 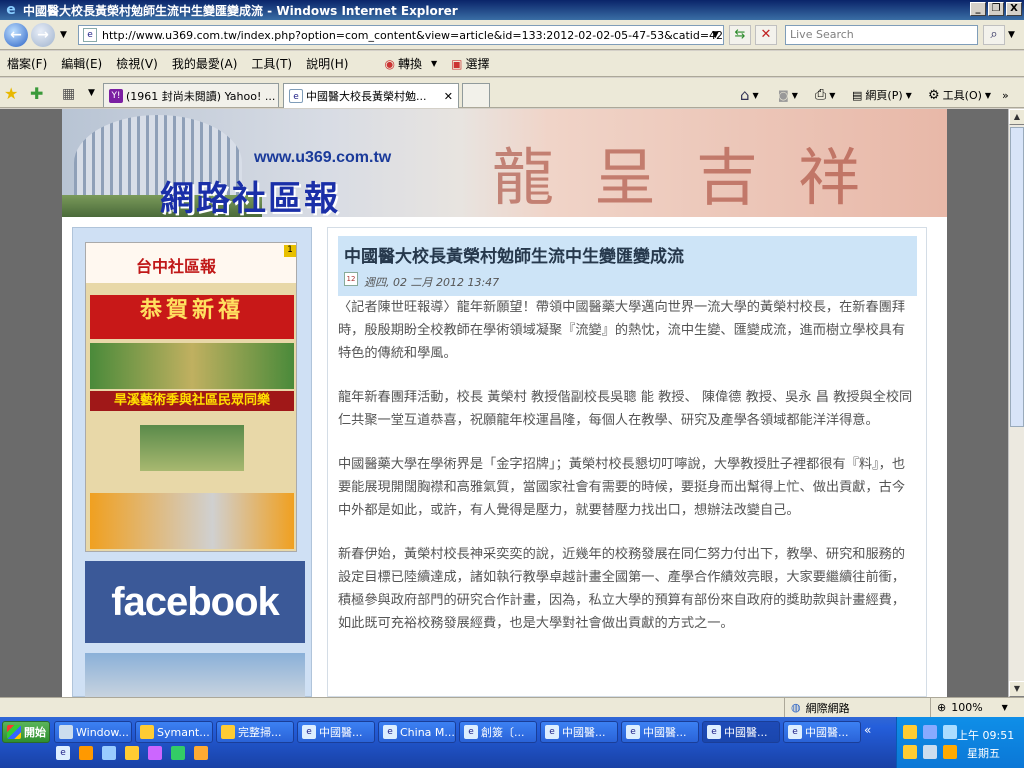 What do you see at coordinates (448, 96) in the screenshot?
I see `close-tab-icon: ✕` at bounding box center [448, 96].